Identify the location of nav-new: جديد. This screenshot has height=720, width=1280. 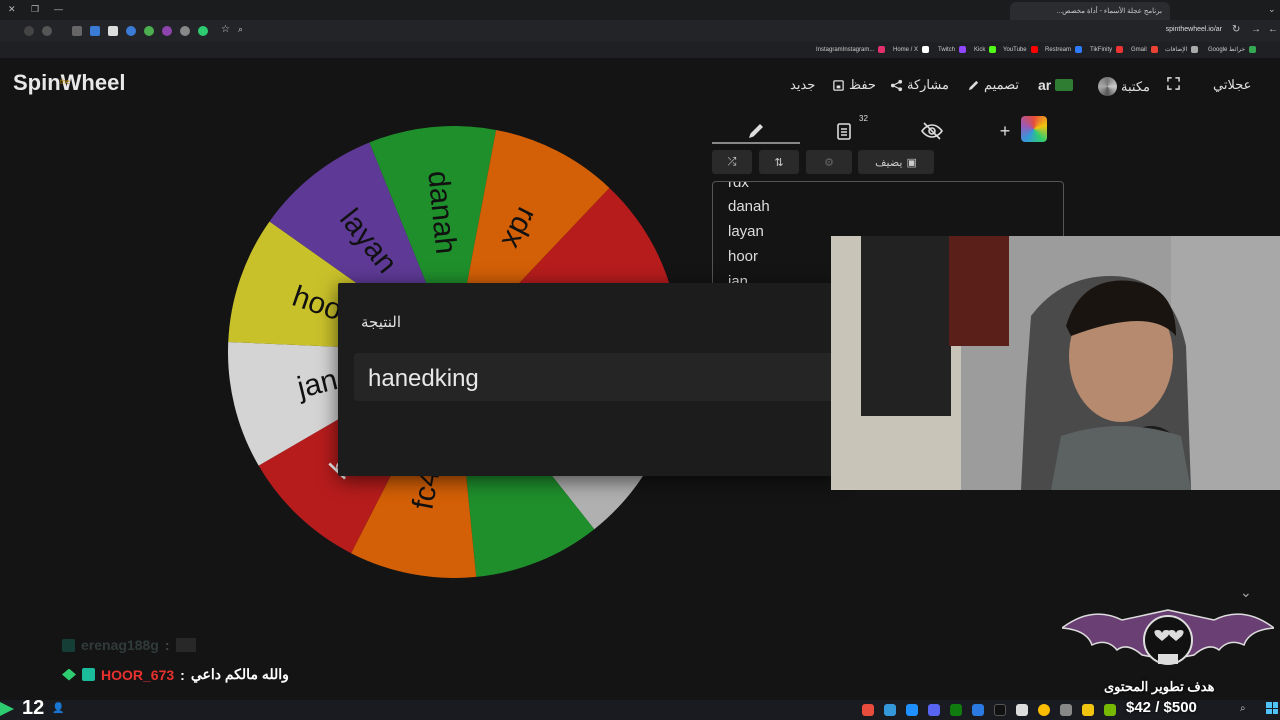
(802, 85).